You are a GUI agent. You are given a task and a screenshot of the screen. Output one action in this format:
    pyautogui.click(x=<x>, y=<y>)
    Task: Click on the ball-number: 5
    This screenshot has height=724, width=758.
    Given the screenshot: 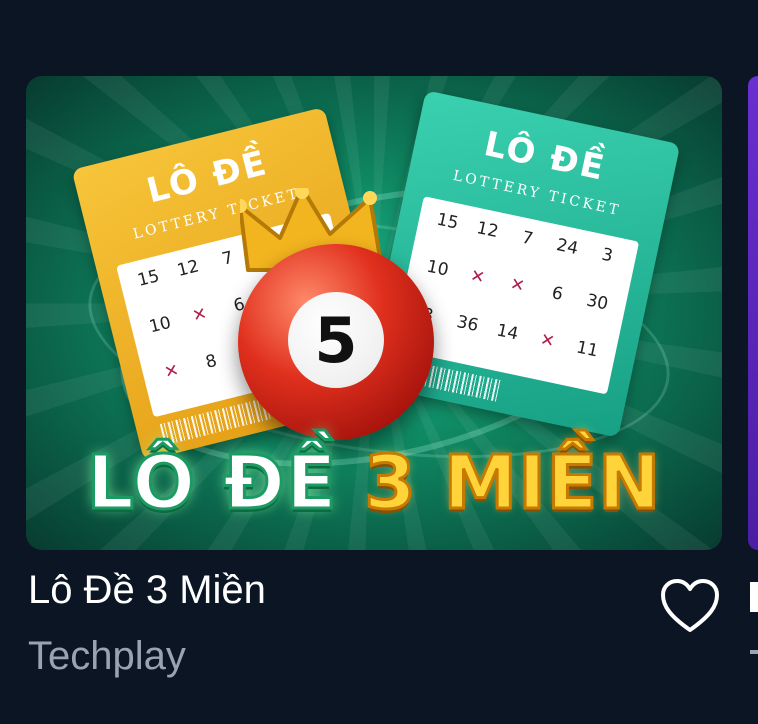 What is the action you would take?
    pyautogui.click(x=336, y=340)
    